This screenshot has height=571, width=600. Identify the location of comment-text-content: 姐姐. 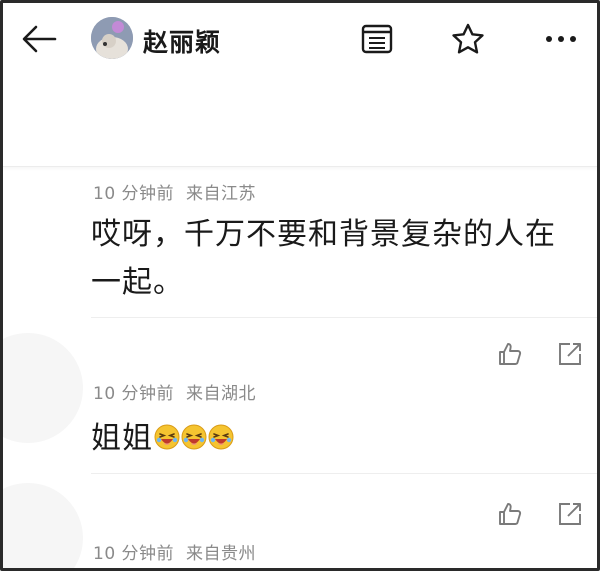
(122, 438).